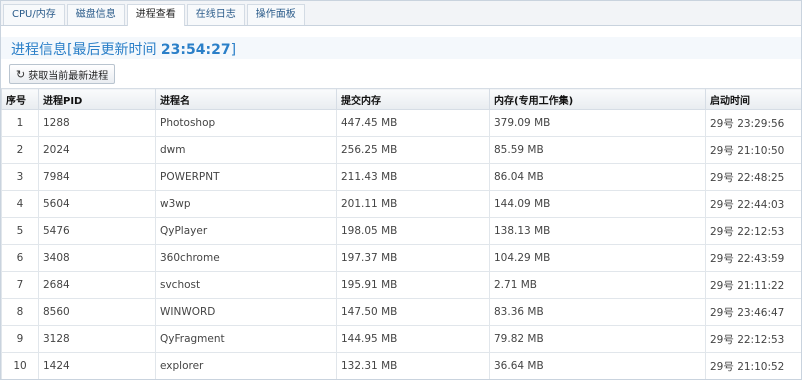 The width and height of the screenshot is (802, 380). What do you see at coordinates (597, 312) in the screenshot?
I see `cell-private-working-set: 83.36 MB` at bounding box center [597, 312].